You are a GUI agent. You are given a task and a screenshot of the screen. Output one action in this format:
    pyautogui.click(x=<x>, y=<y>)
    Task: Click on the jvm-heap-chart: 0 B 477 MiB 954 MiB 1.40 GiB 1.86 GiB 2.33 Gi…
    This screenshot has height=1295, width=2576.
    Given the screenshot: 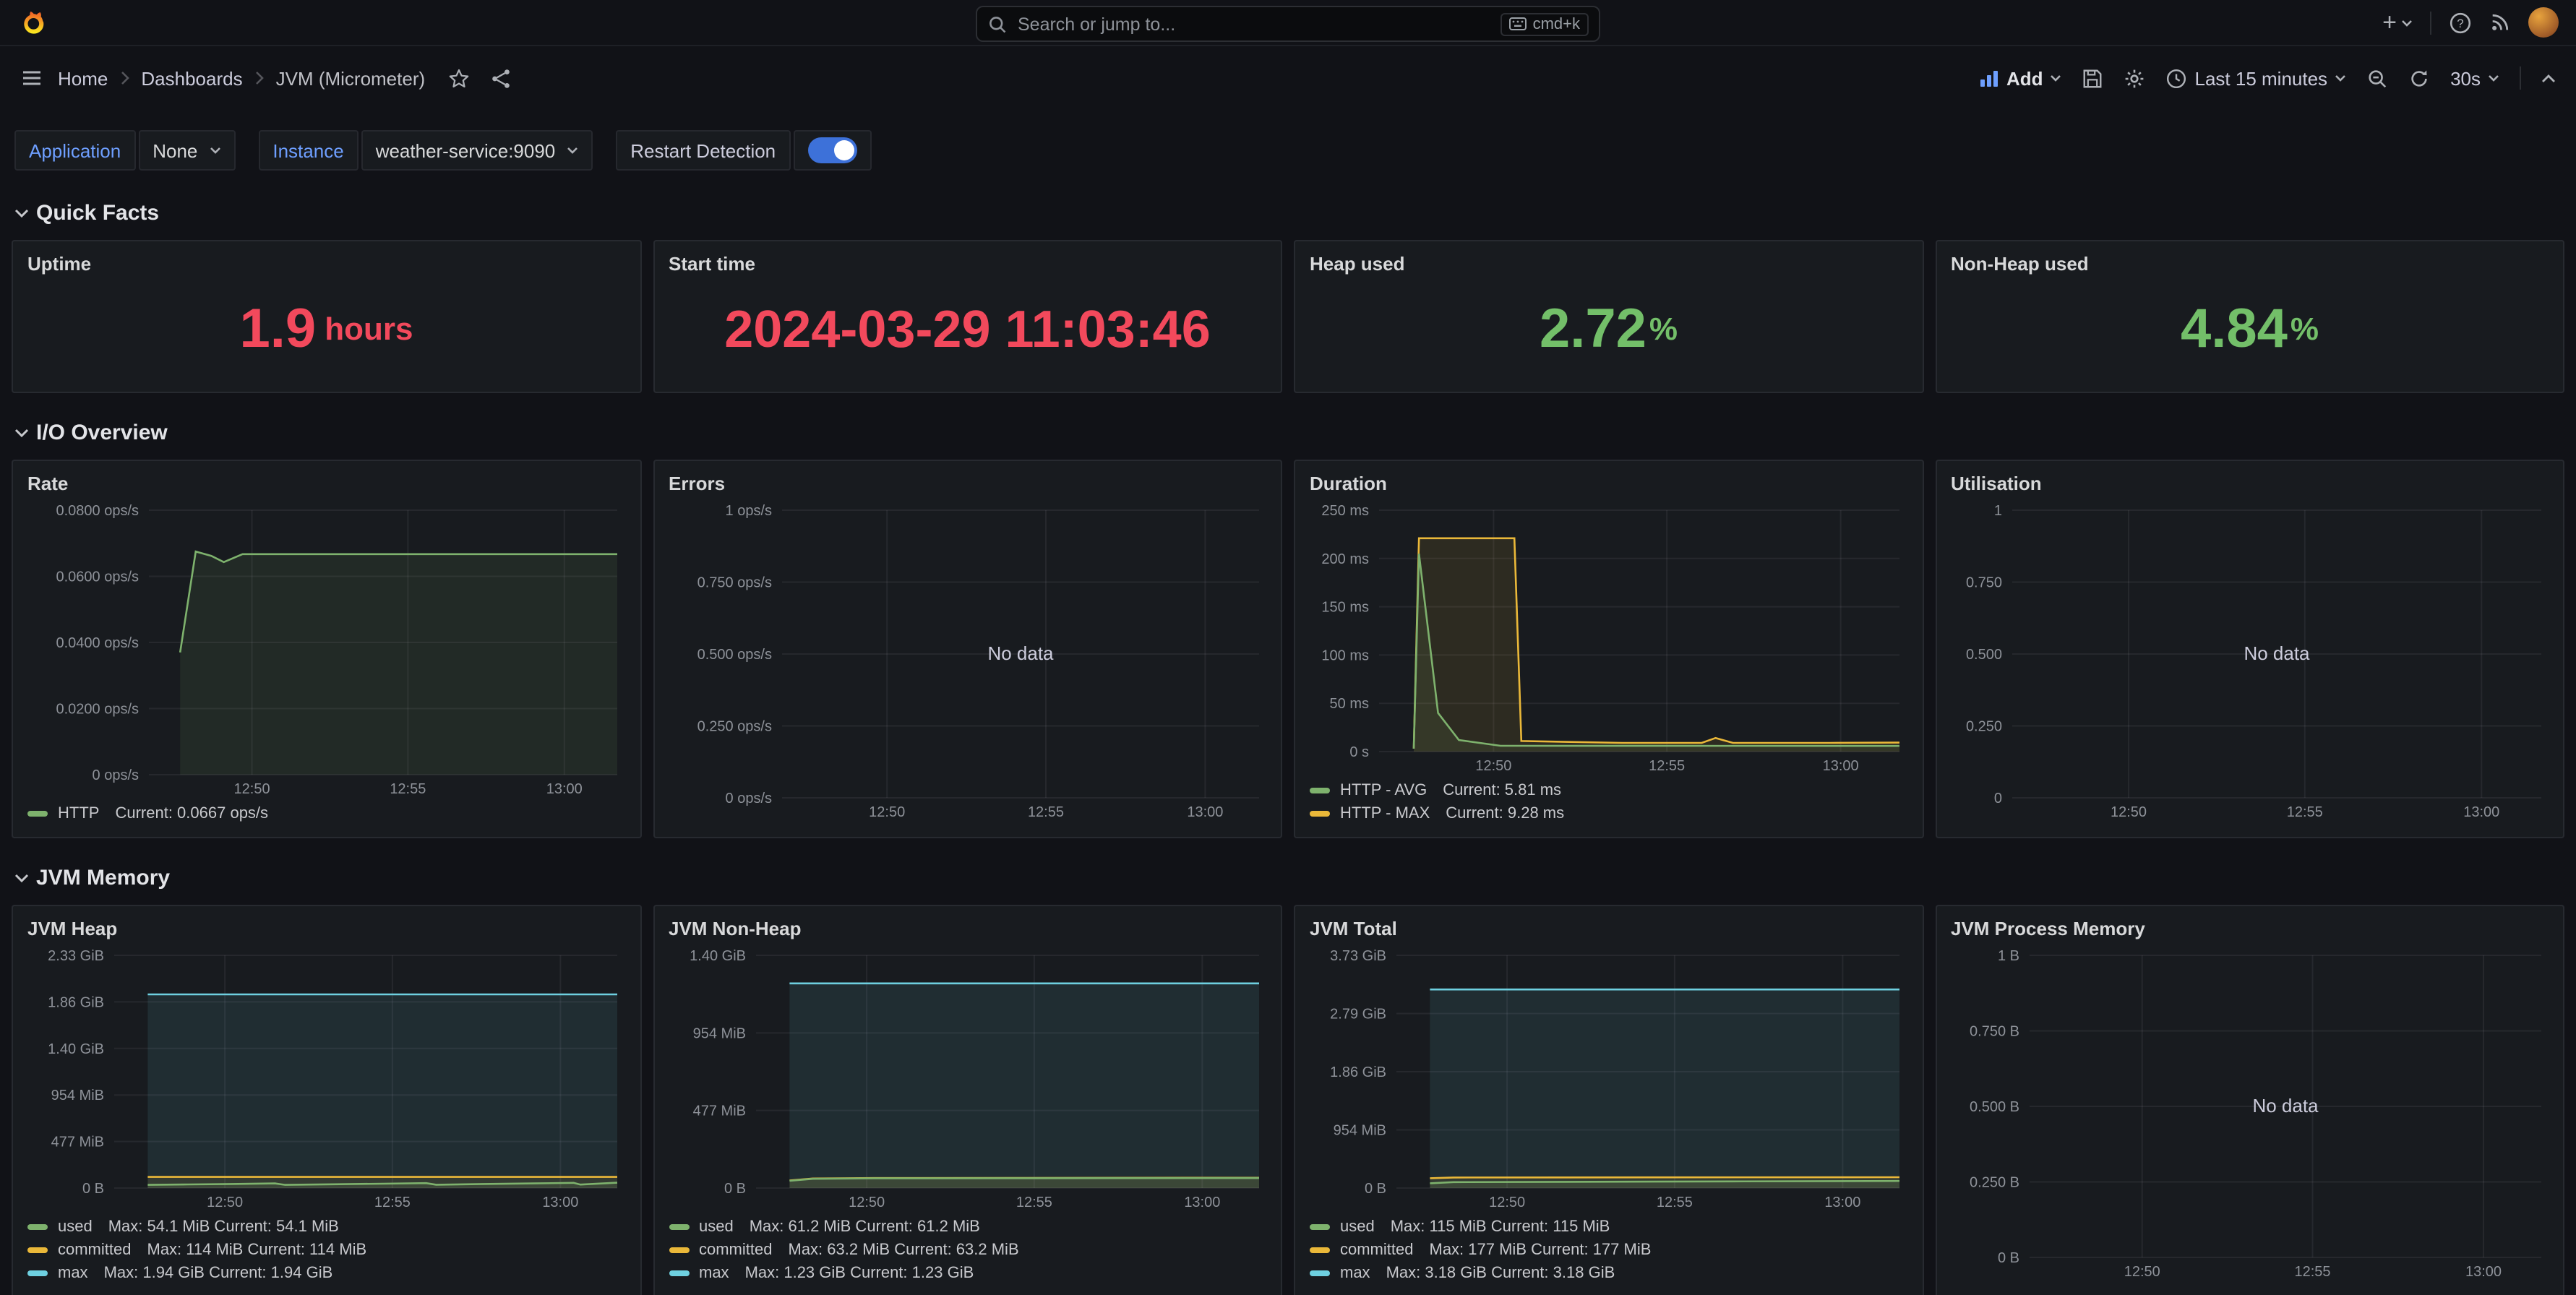 What is the action you would take?
    pyautogui.click(x=326, y=1077)
    